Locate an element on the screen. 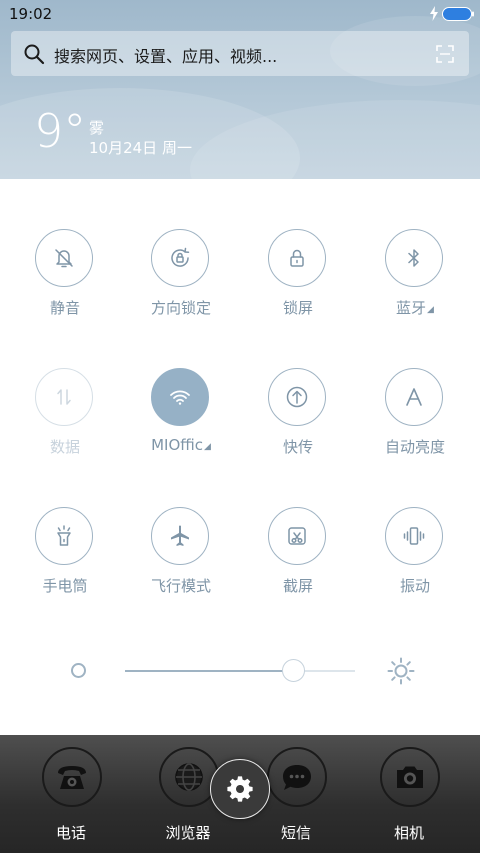  browser-app-label: 浏览器 is located at coordinates (188, 833).